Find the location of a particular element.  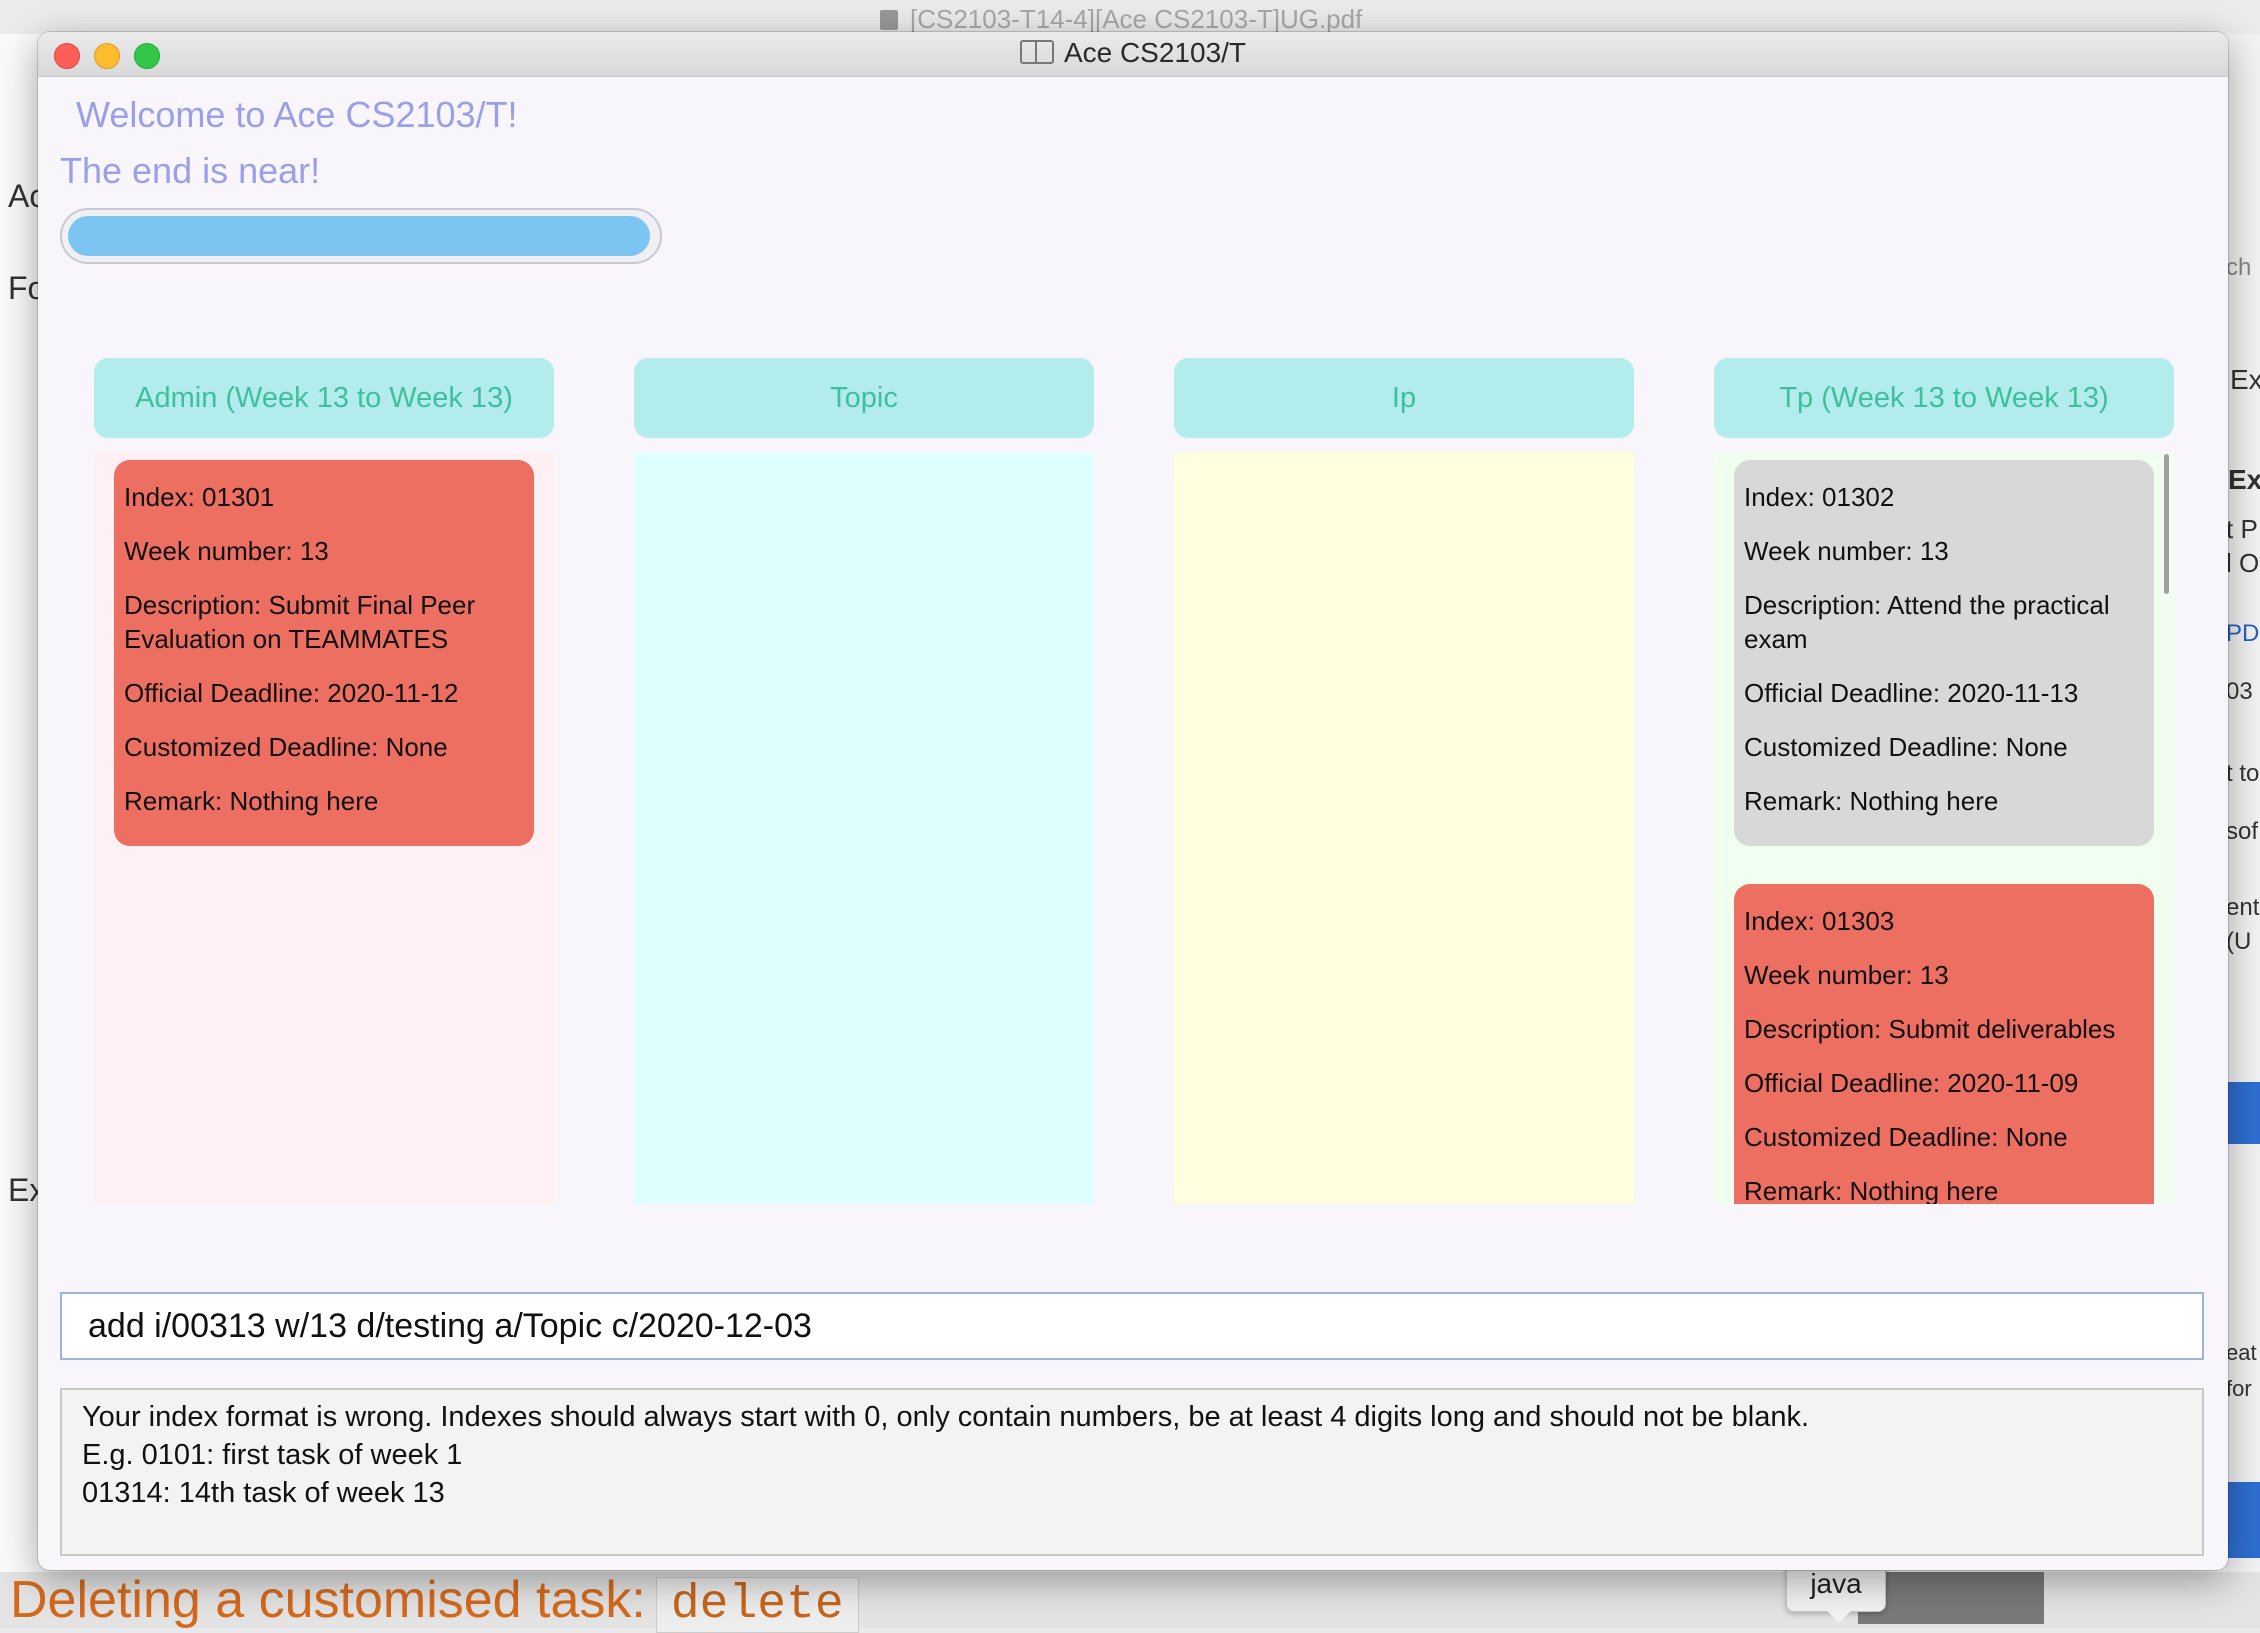

semester-progress-bar is located at coordinates (361, 236).